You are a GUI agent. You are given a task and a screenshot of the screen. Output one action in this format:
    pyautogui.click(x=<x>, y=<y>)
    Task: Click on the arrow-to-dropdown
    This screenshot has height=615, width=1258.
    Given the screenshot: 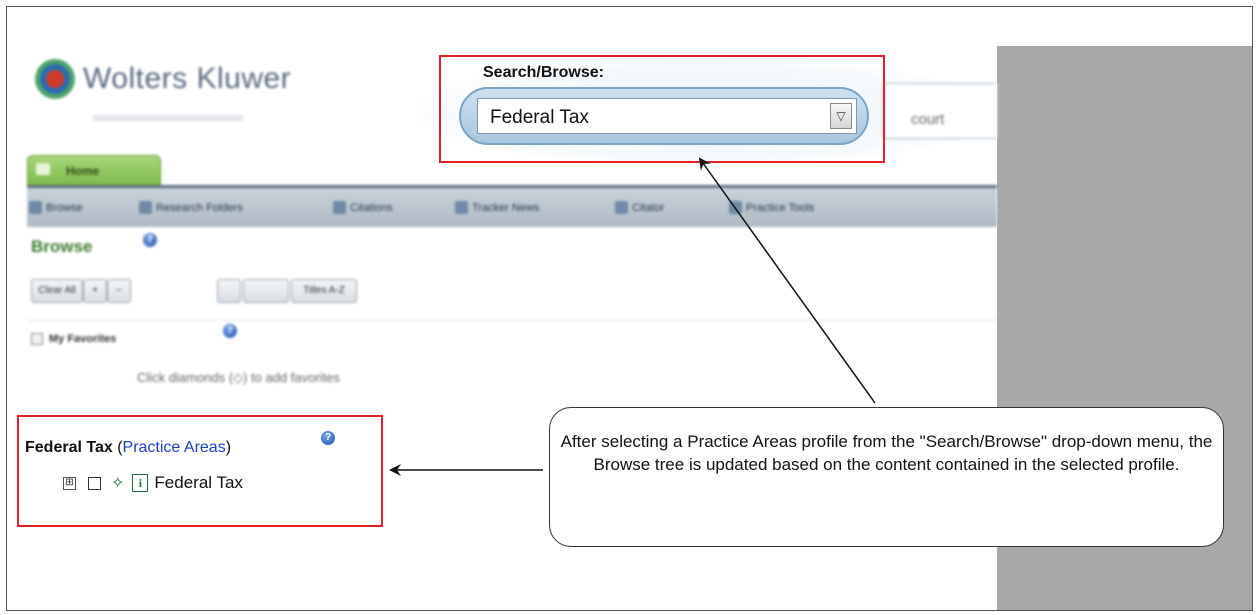 What is the action you would take?
    pyautogui.click(x=787, y=280)
    